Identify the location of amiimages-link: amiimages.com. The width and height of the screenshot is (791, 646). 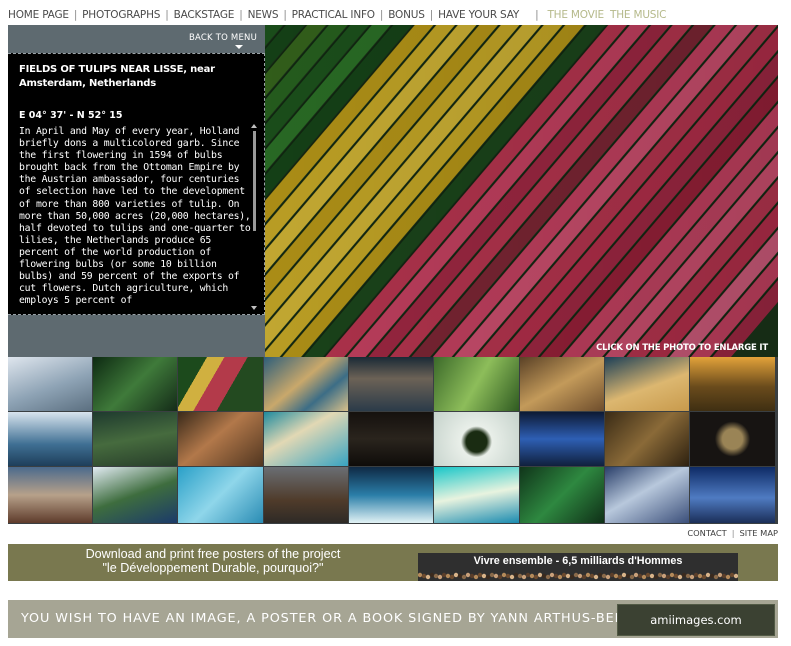
(696, 620).